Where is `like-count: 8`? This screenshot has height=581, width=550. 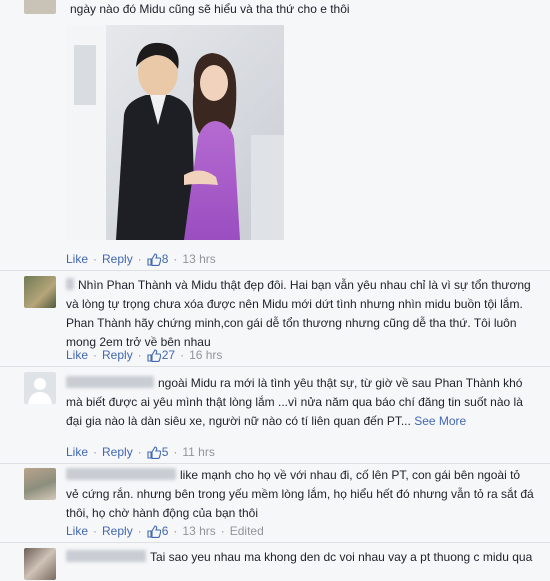
like-count: 8 is located at coordinates (165, 259).